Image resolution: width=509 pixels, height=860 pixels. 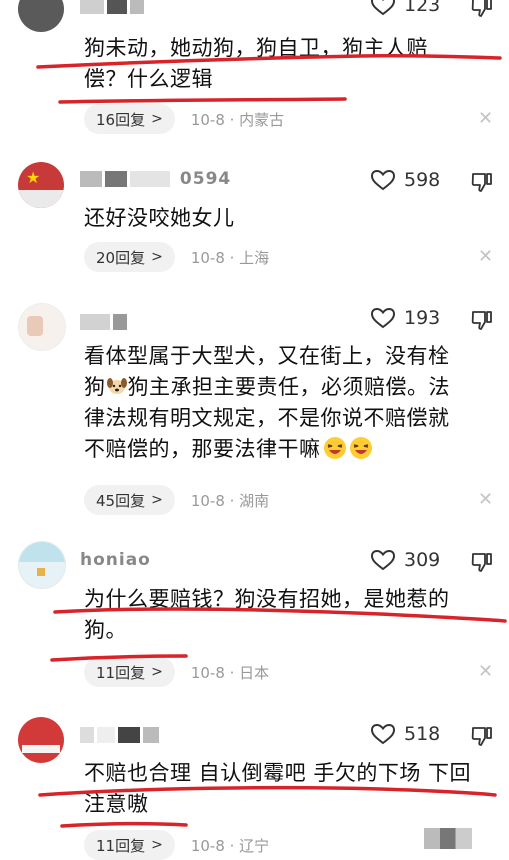 I want to click on comment-text: 不赔也合理 自认倒霉吧 手欠的下场 下回 注意嗷, so click(x=278, y=788).